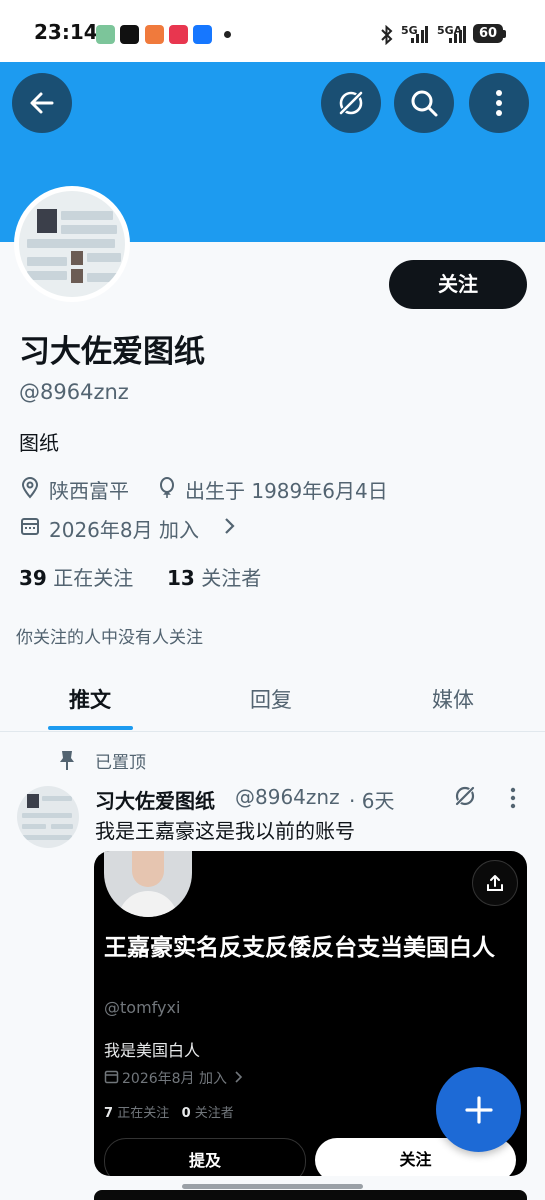 The height and width of the screenshot is (1200, 545). What do you see at coordinates (74, 392) in the screenshot?
I see `profile-handle: @8964znz` at bounding box center [74, 392].